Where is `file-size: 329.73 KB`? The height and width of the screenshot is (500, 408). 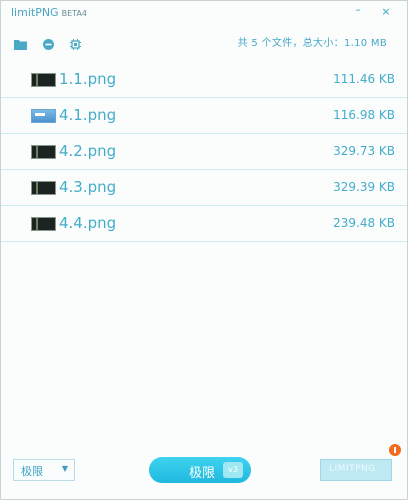
file-size: 329.73 KB is located at coordinates (364, 151).